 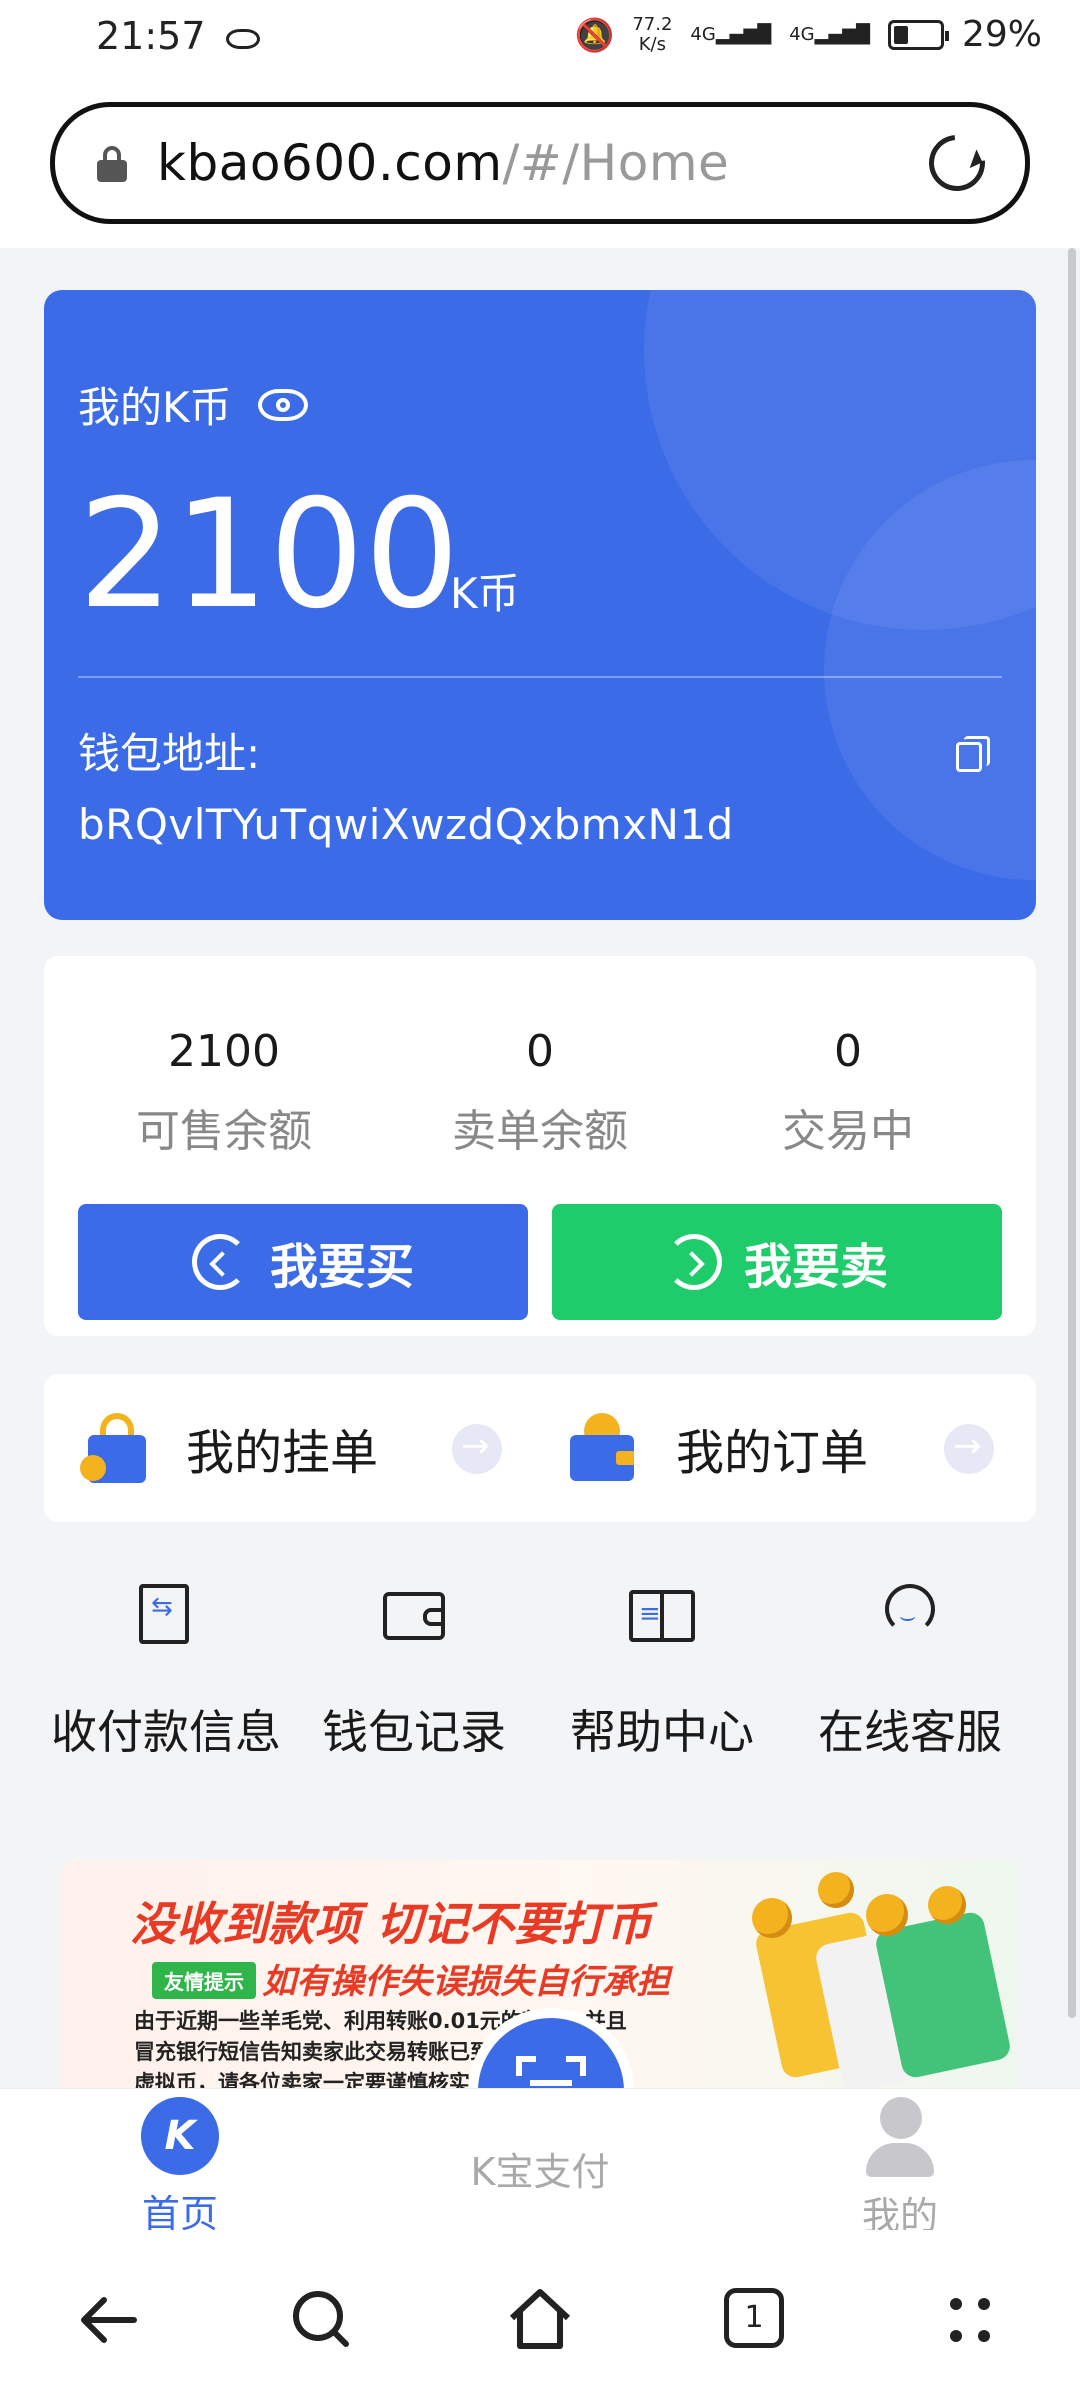 What do you see at coordinates (322, 2320) in the screenshot?
I see `search-icon` at bounding box center [322, 2320].